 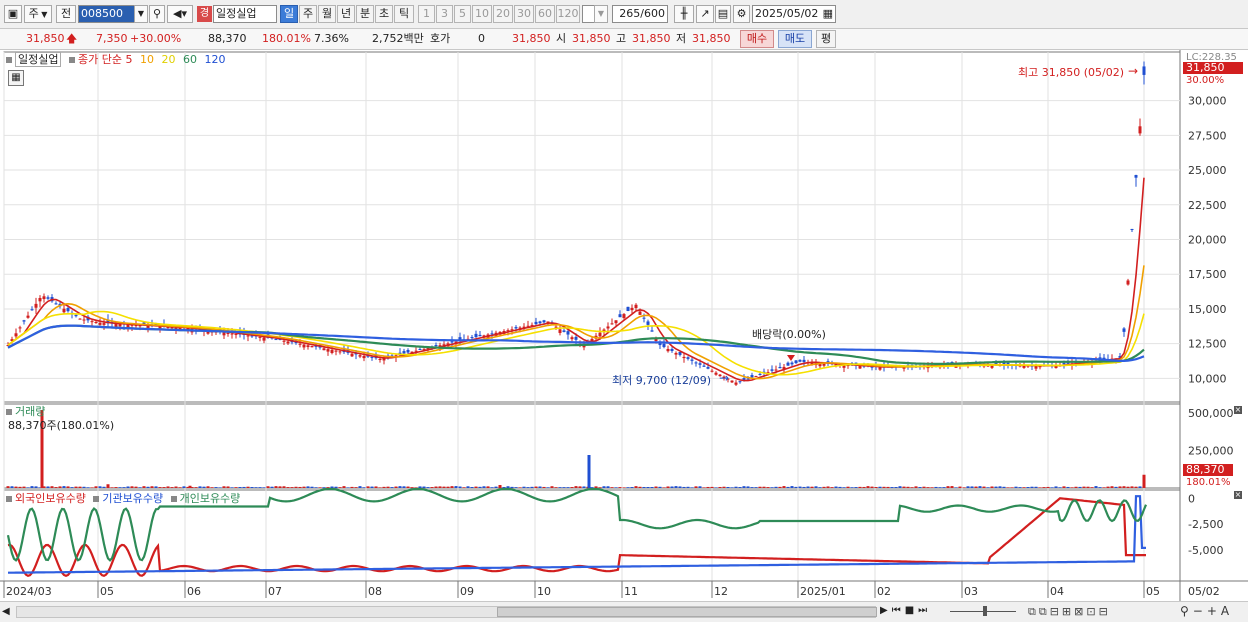 I want to click on interval-120-button: 120, so click(x=568, y=14).